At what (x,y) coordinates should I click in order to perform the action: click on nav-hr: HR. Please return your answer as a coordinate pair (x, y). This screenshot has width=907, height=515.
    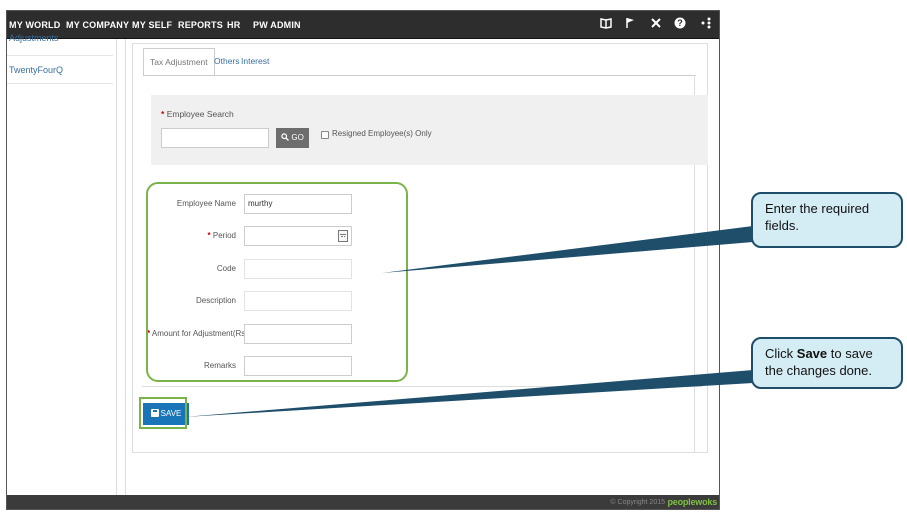
    Looking at the image, I should click on (233, 25).